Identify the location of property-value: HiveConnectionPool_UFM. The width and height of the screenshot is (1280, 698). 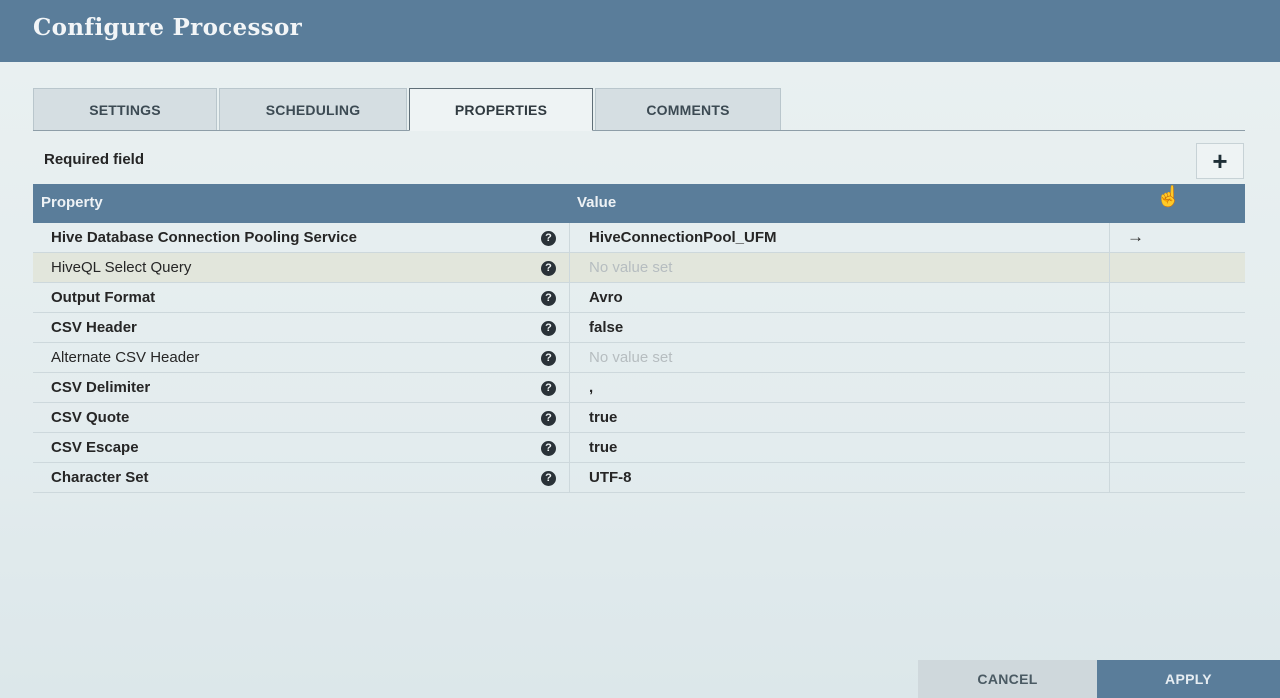
(683, 237).